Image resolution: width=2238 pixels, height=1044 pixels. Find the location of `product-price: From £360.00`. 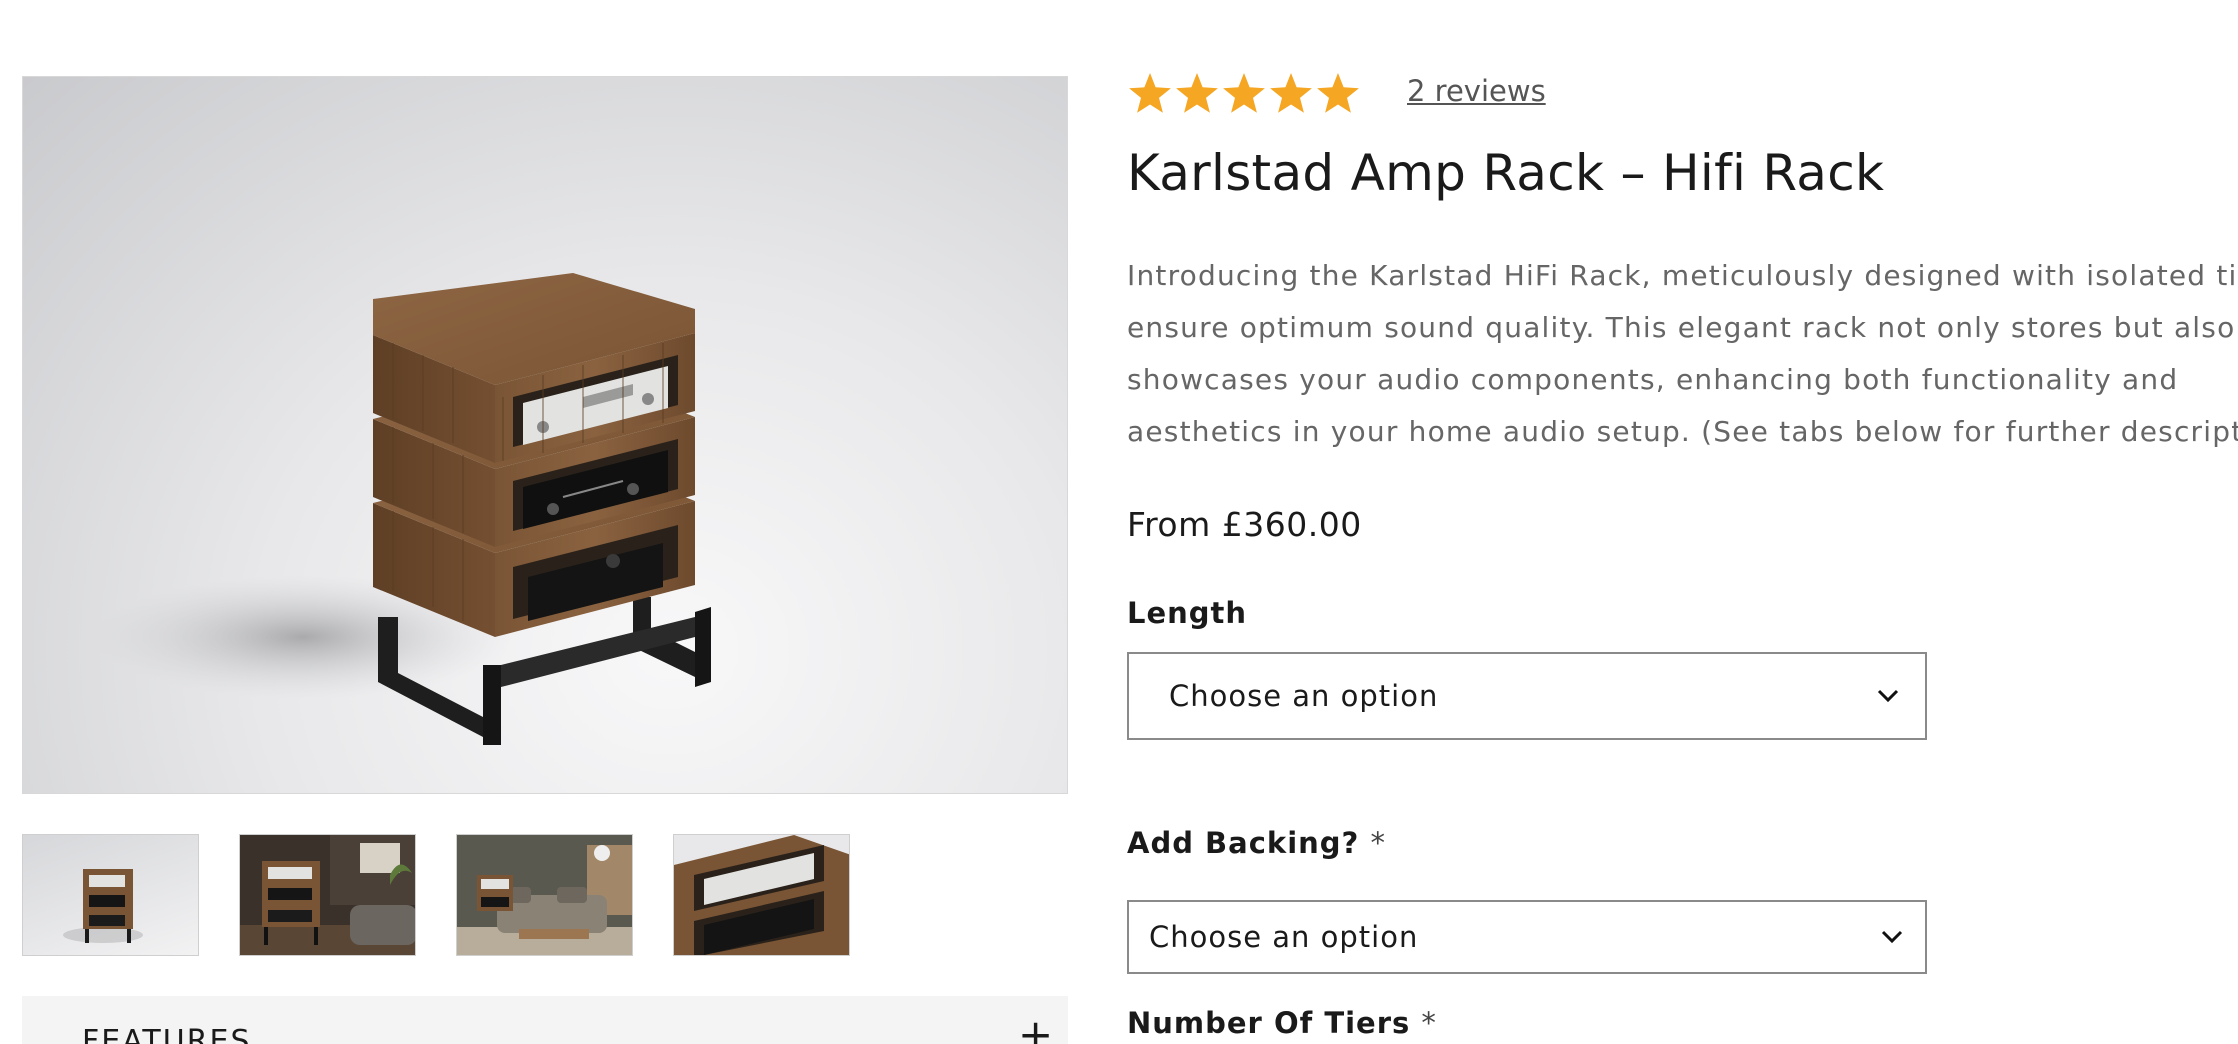

product-price: From £360.00 is located at coordinates (1244, 524).